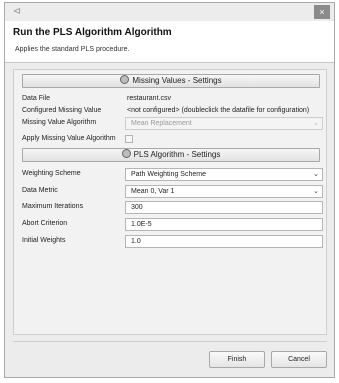  I want to click on initial-weights-input: 1.0, so click(224, 241).